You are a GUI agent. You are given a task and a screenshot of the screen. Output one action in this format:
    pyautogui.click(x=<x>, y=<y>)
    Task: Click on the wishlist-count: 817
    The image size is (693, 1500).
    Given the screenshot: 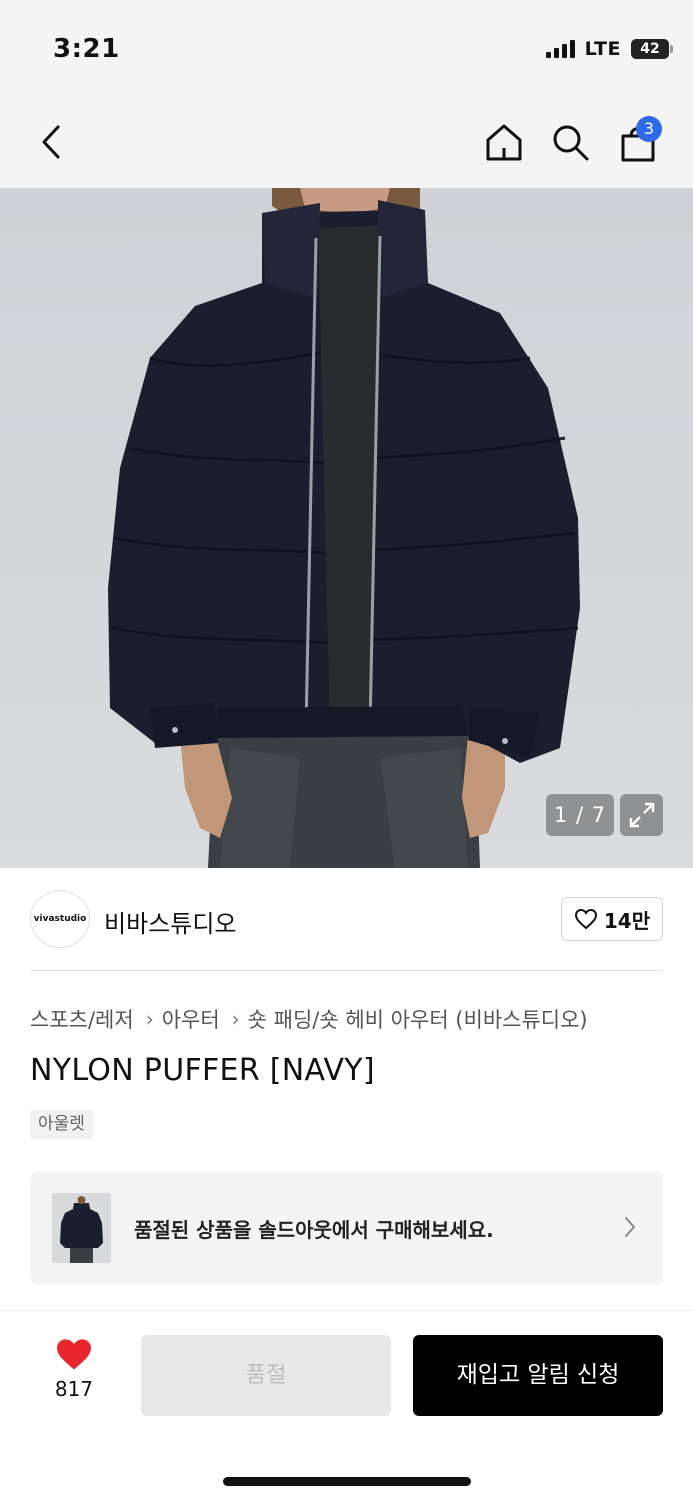 What is the action you would take?
    pyautogui.click(x=74, y=1389)
    